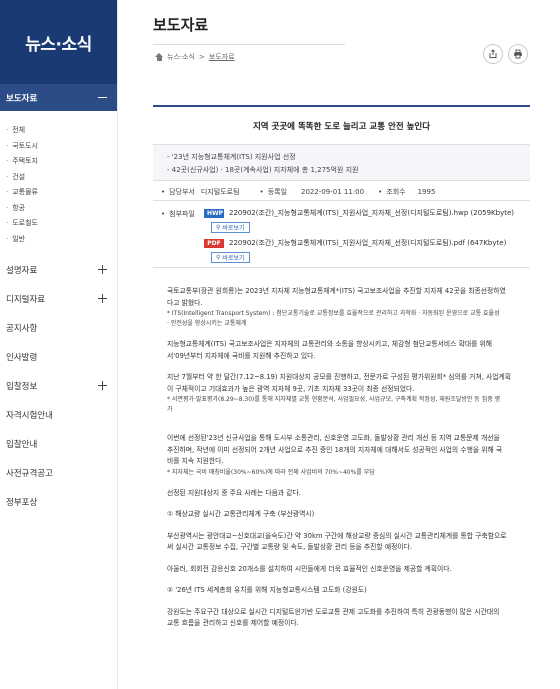  What do you see at coordinates (102, 97) in the screenshot?
I see `collapse-icon` at bounding box center [102, 97].